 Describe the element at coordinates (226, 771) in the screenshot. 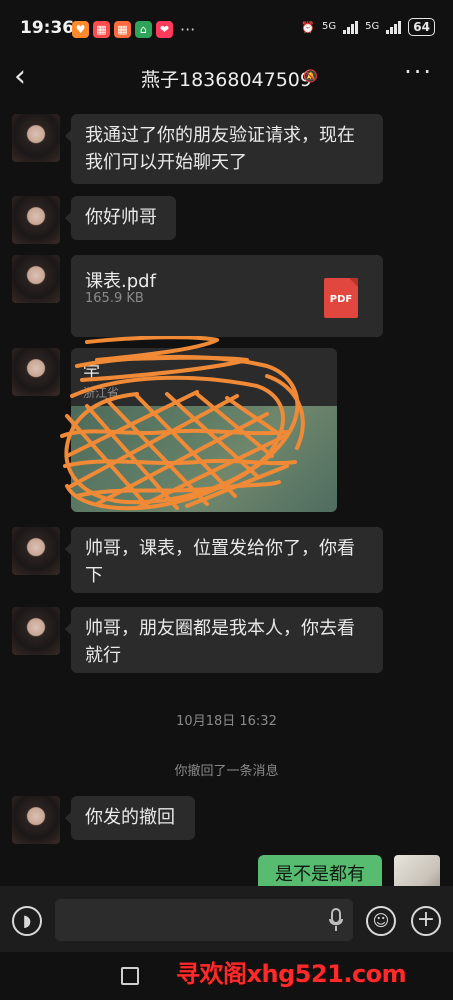

I see `recall-notice: 你撤回了一条消息` at that location.